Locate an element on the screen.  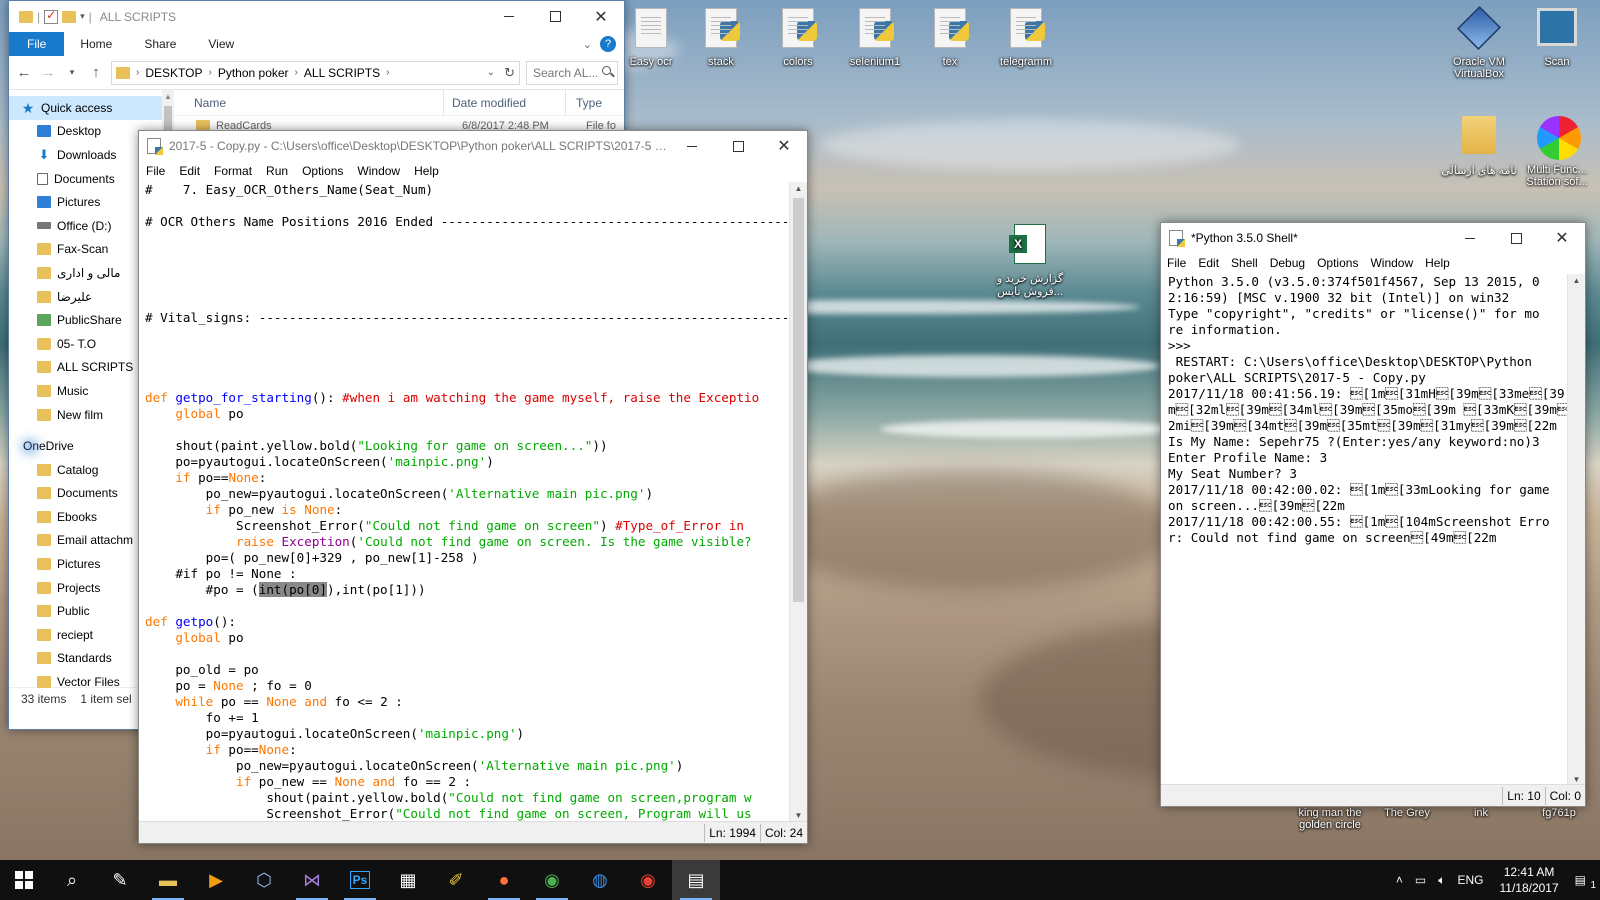
language-indicator: ENG is located at coordinates (1470, 880).